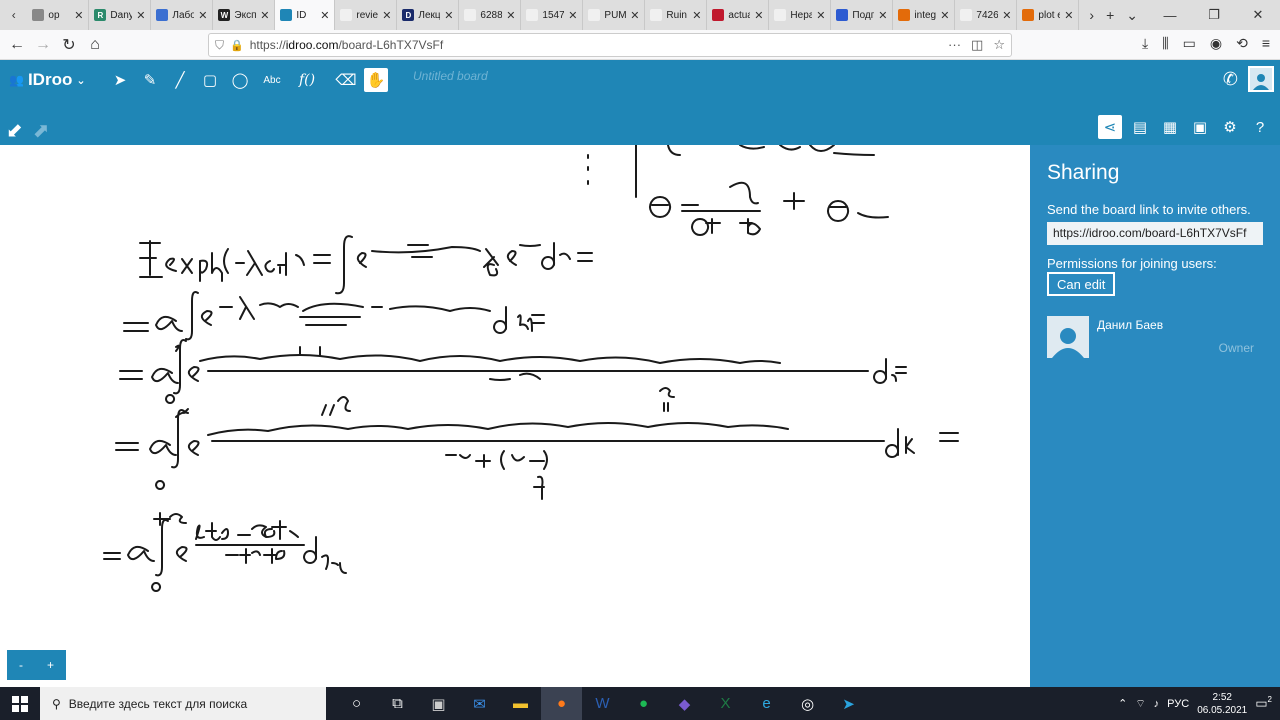 Image resolution: width=1280 pixels, height=720 pixels. I want to click on library-icon: ⫼, so click(1165, 43).